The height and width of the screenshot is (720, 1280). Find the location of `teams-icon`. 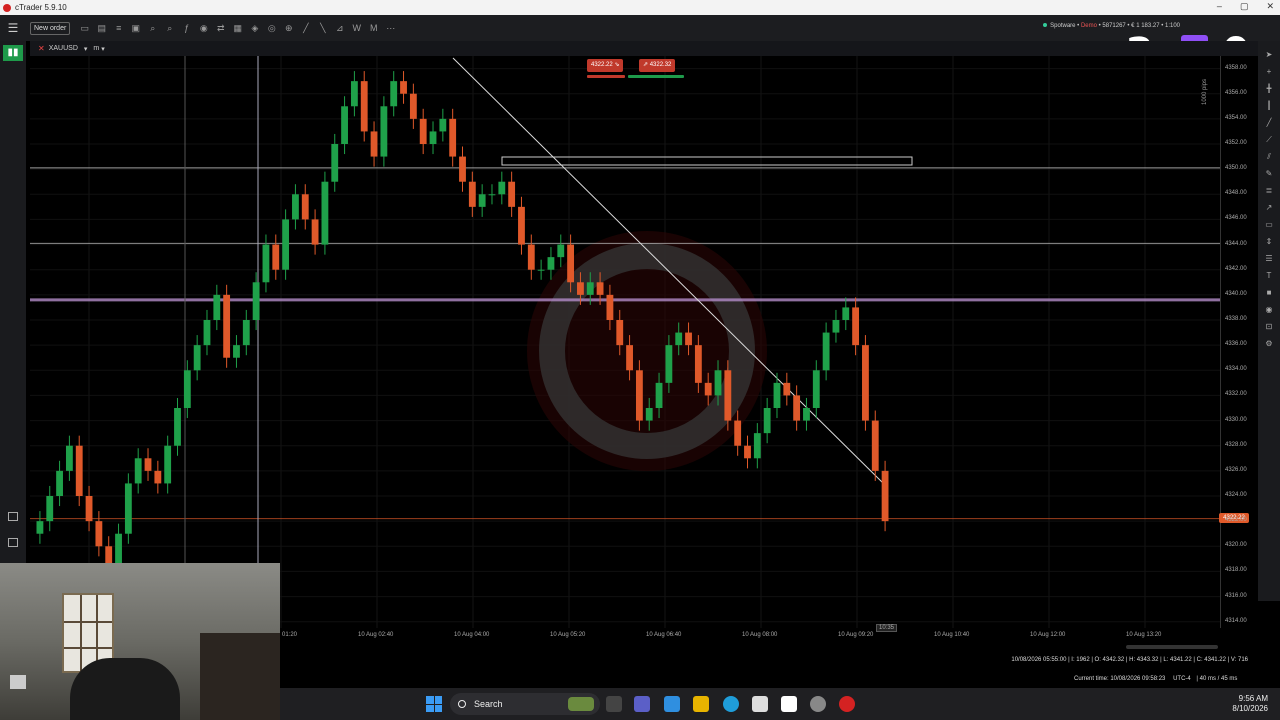

teams-icon is located at coordinates (642, 704).